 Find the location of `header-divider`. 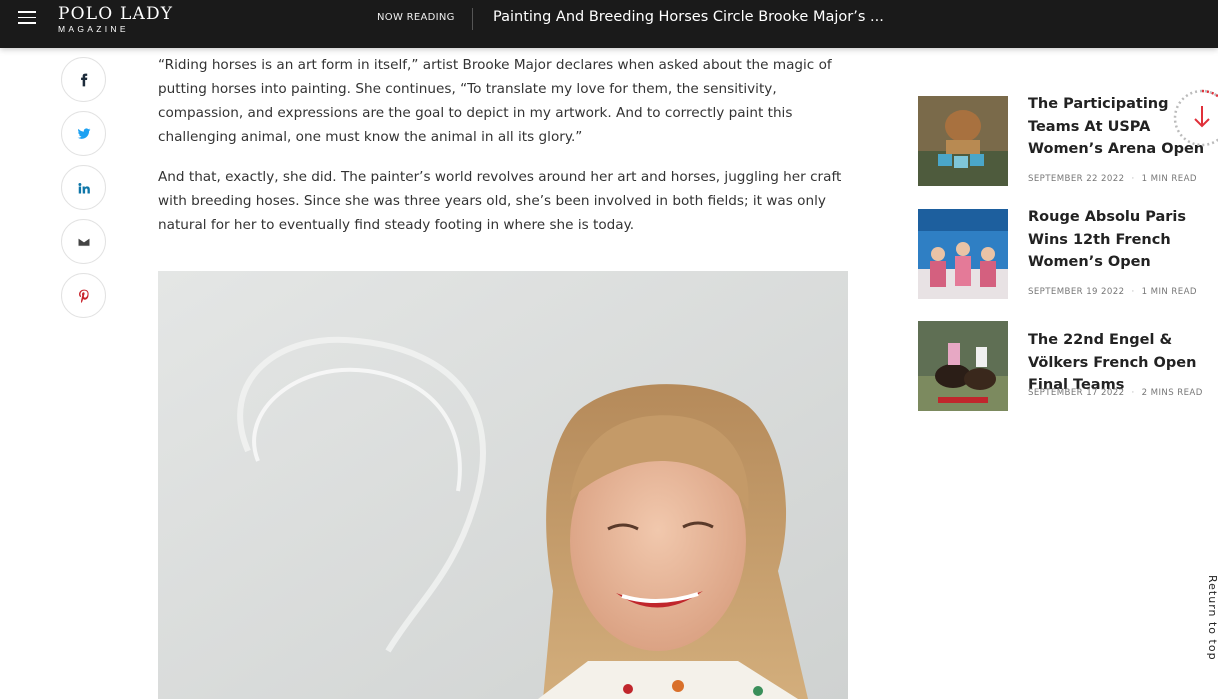

header-divider is located at coordinates (472, 19).